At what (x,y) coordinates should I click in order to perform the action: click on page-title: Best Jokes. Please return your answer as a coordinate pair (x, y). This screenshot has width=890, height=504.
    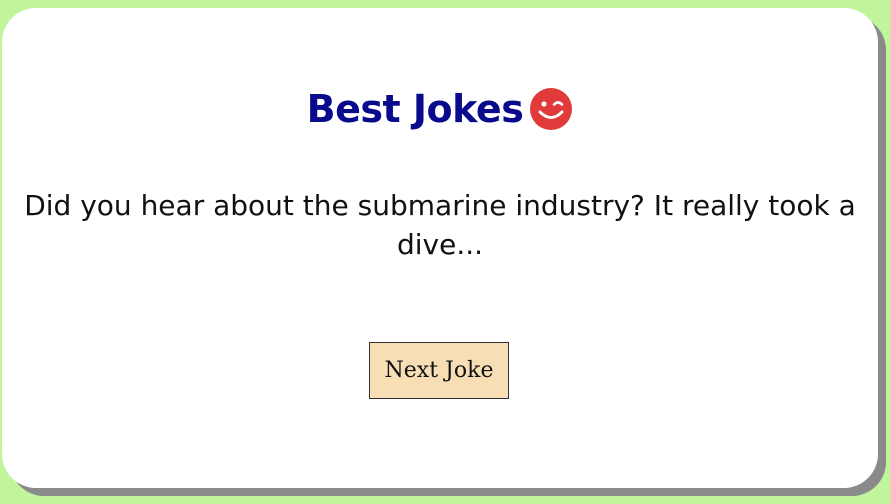
    Looking at the image, I should click on (440, 109).